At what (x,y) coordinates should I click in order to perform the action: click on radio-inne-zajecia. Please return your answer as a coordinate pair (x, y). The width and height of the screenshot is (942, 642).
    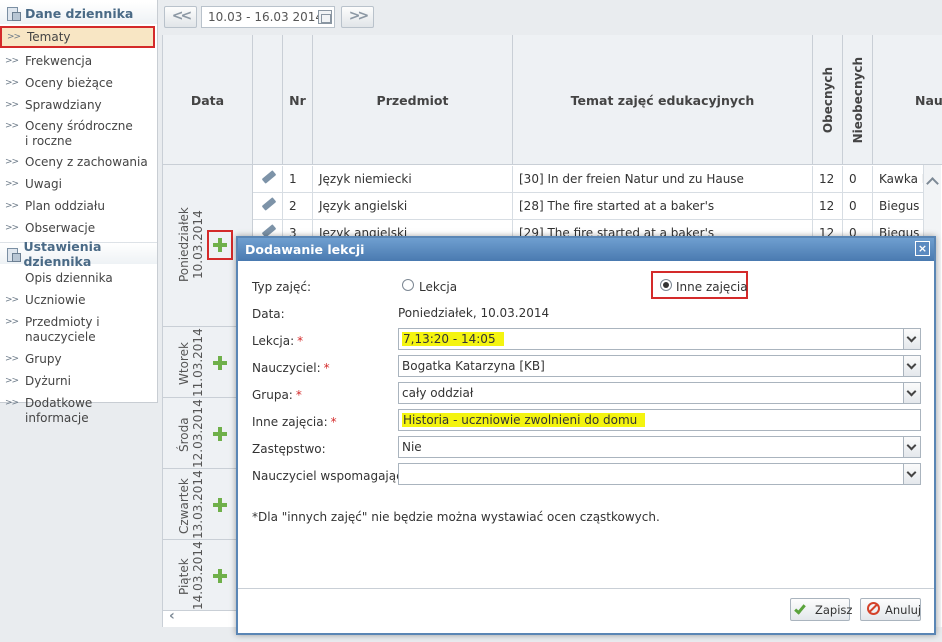
    Looking at the image, I should click on (666, 285).